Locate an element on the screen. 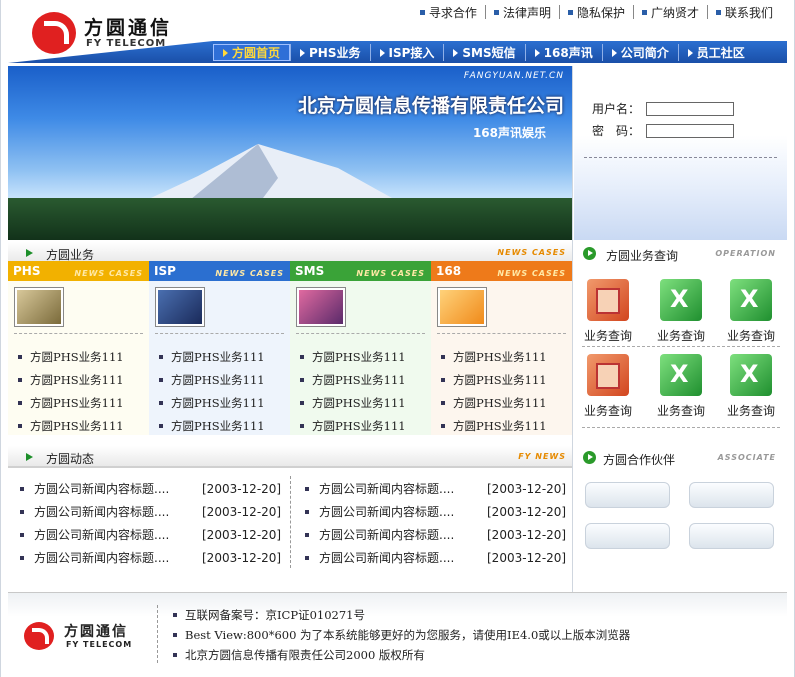 The height and width of the screenshot is (677, 795). toplink-contact: 联系我们 is located at coordinates (743, 12).